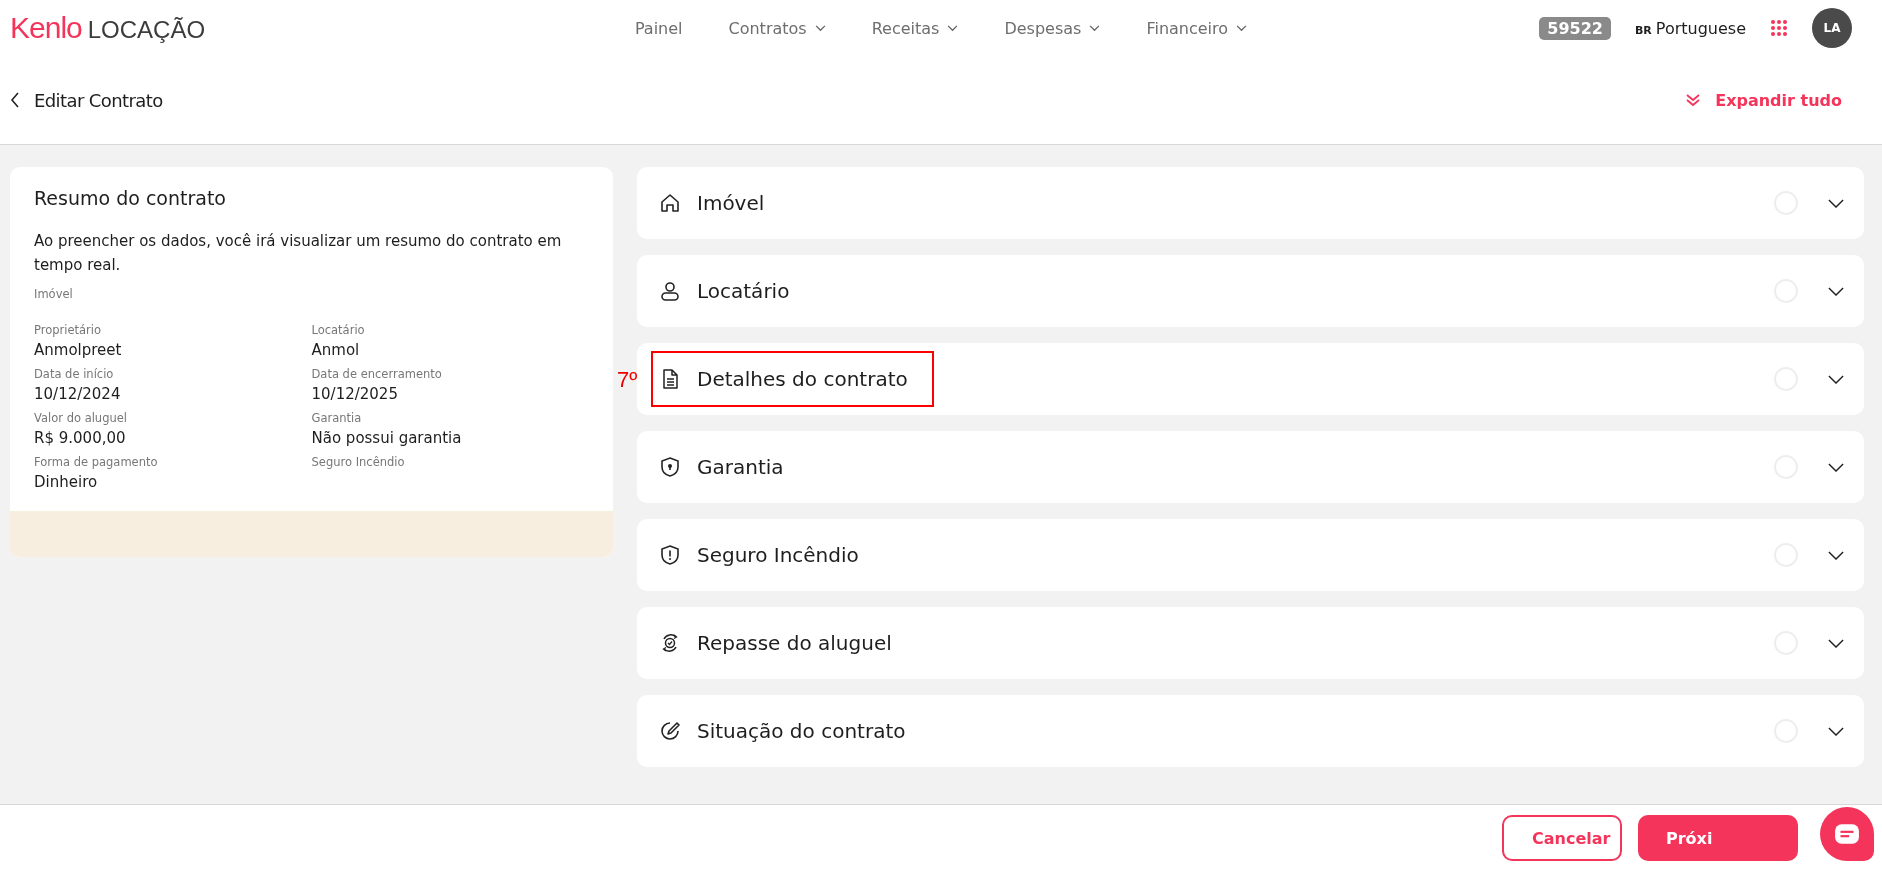 This screenshot has width=1882, height=871. What do you see at coordinates (1779, 28) in the screenshot?
I see `apps-grid-icon` at bounding box center [1779, 28].